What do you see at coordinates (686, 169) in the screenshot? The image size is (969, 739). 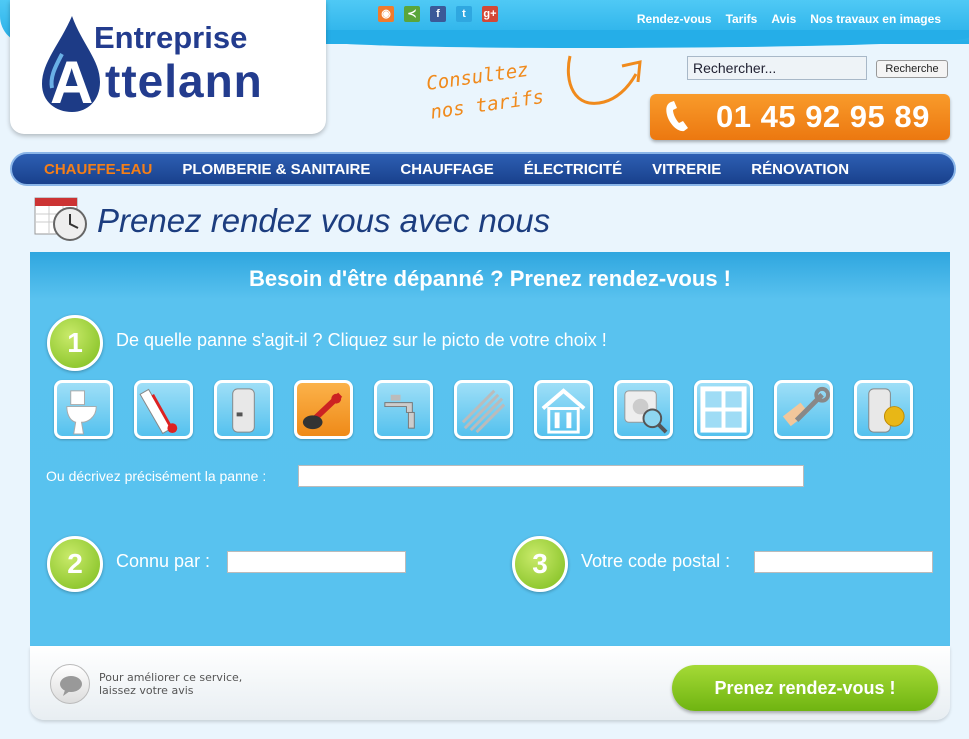 I see `nav-vitrerie: VITRERIE` at bounding box center [686, 169].